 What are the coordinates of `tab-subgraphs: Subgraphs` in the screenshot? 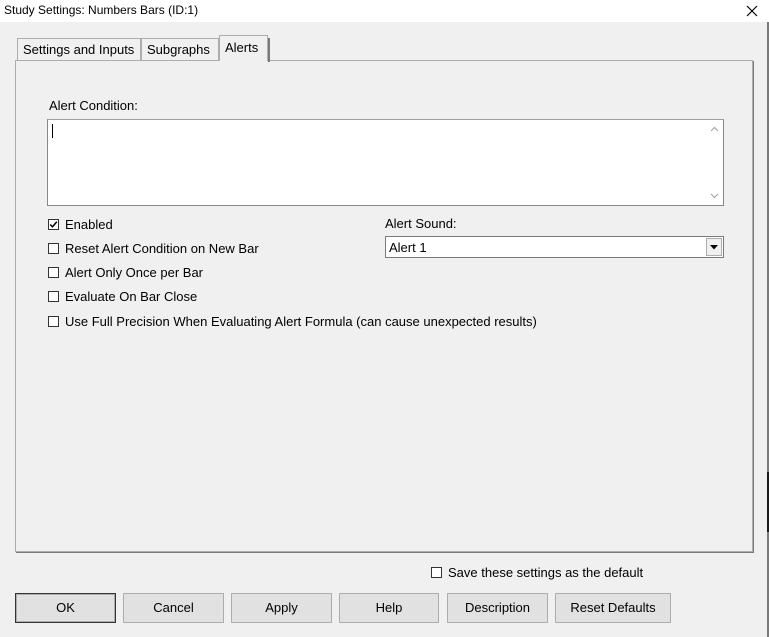 It's located at (180, 49).